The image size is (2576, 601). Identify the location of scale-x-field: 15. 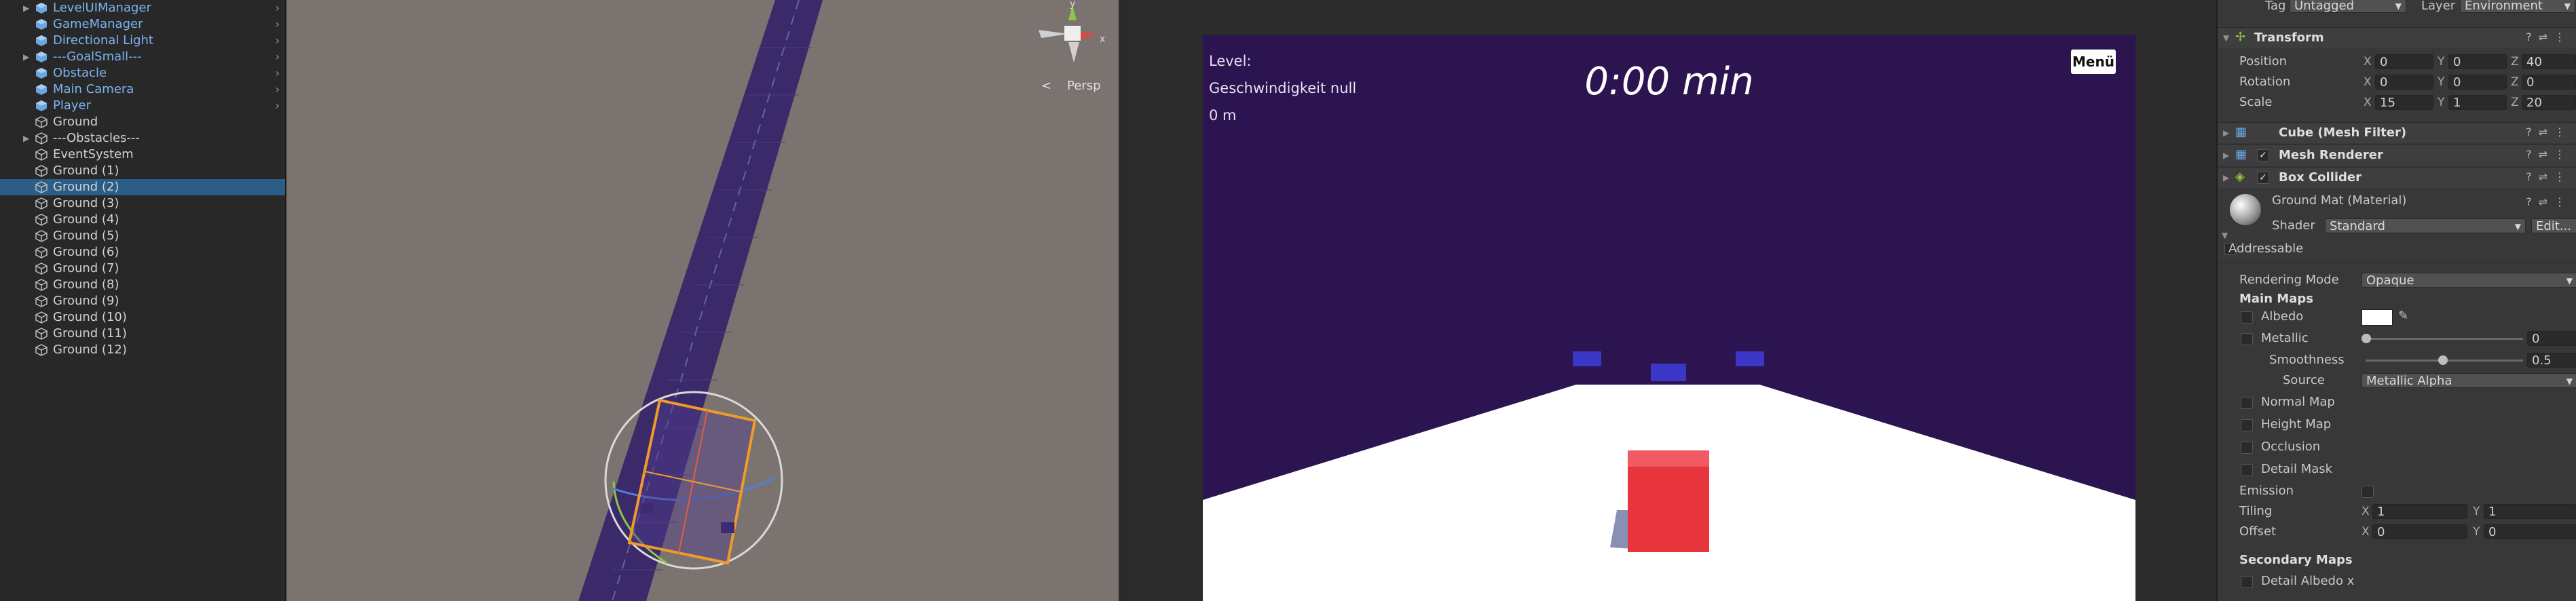
(2404, 102).